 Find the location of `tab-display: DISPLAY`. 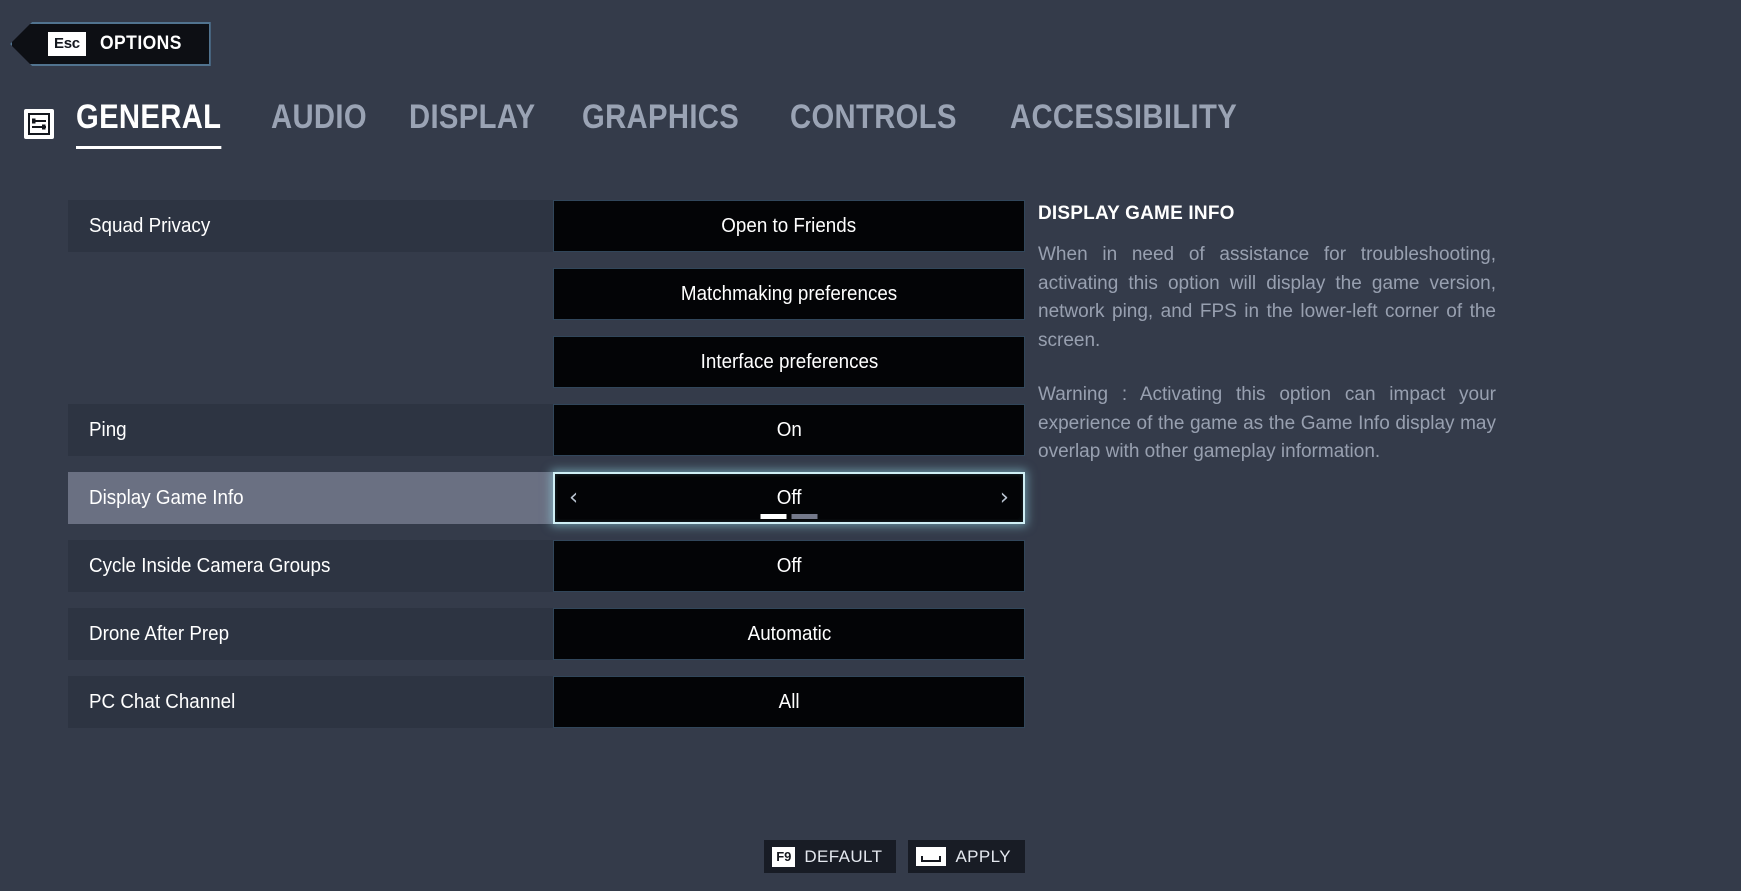

tab-display: DISPLAY is located at coordinates (472, 123).